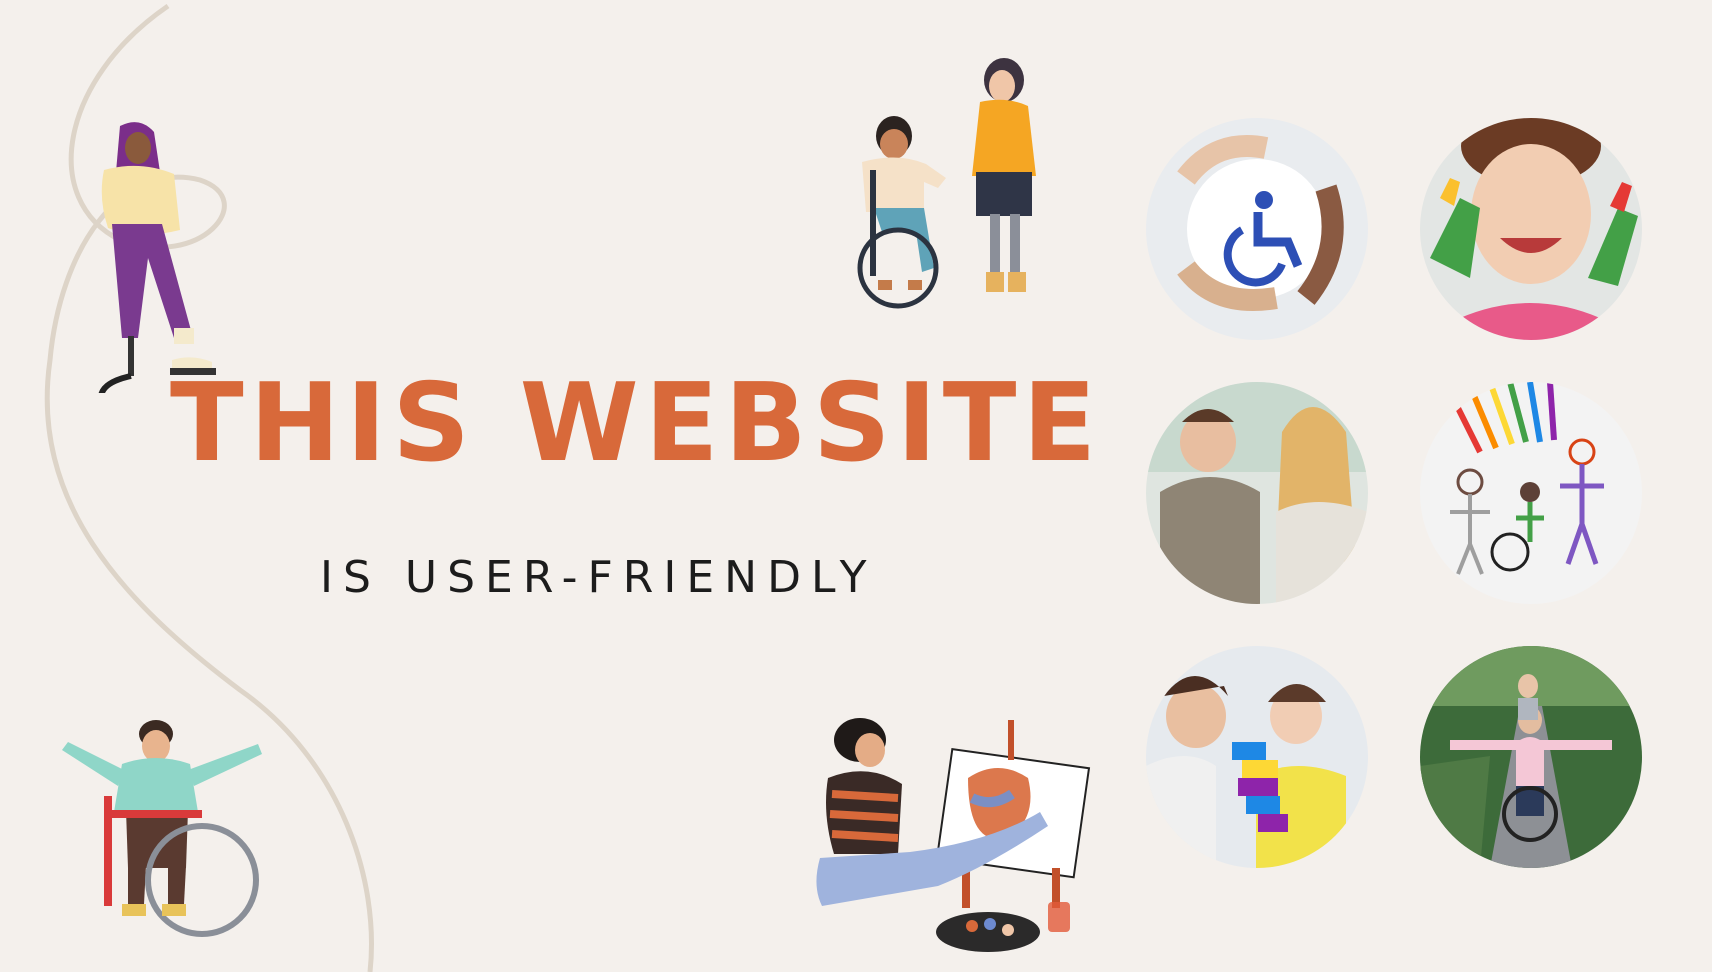 The width and height of the screenshot is (1712, 972). What do you see at coordinates (157, 257) in the screenshot?
I see `woman-with-prosthetic-leg-icon` at bounding box center [157, 257].